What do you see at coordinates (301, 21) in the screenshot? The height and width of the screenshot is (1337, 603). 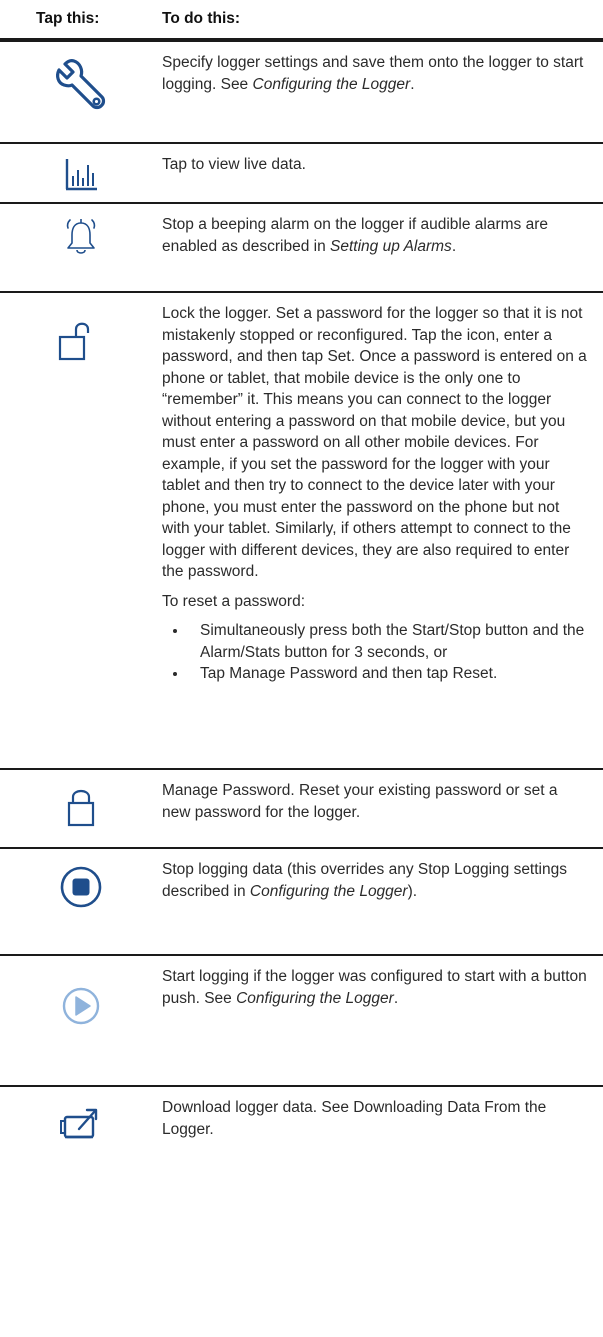 I see `table-header: Tap this: To do this:` at bounding box center [301, 21].